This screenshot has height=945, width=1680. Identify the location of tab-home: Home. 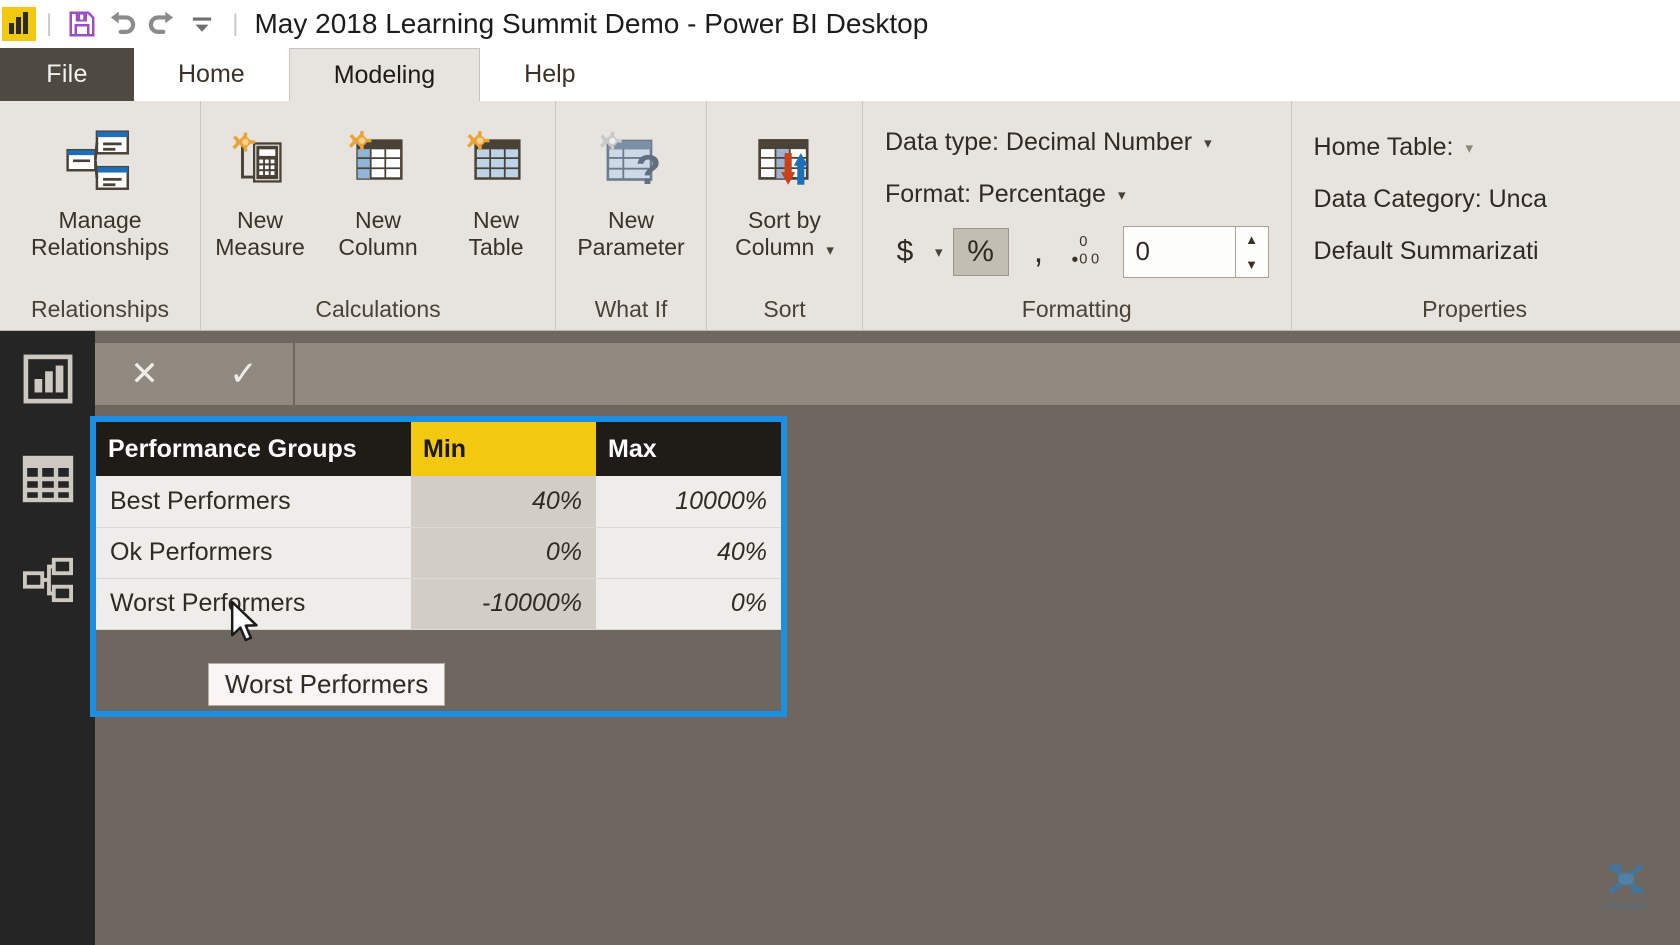
(211, 74).